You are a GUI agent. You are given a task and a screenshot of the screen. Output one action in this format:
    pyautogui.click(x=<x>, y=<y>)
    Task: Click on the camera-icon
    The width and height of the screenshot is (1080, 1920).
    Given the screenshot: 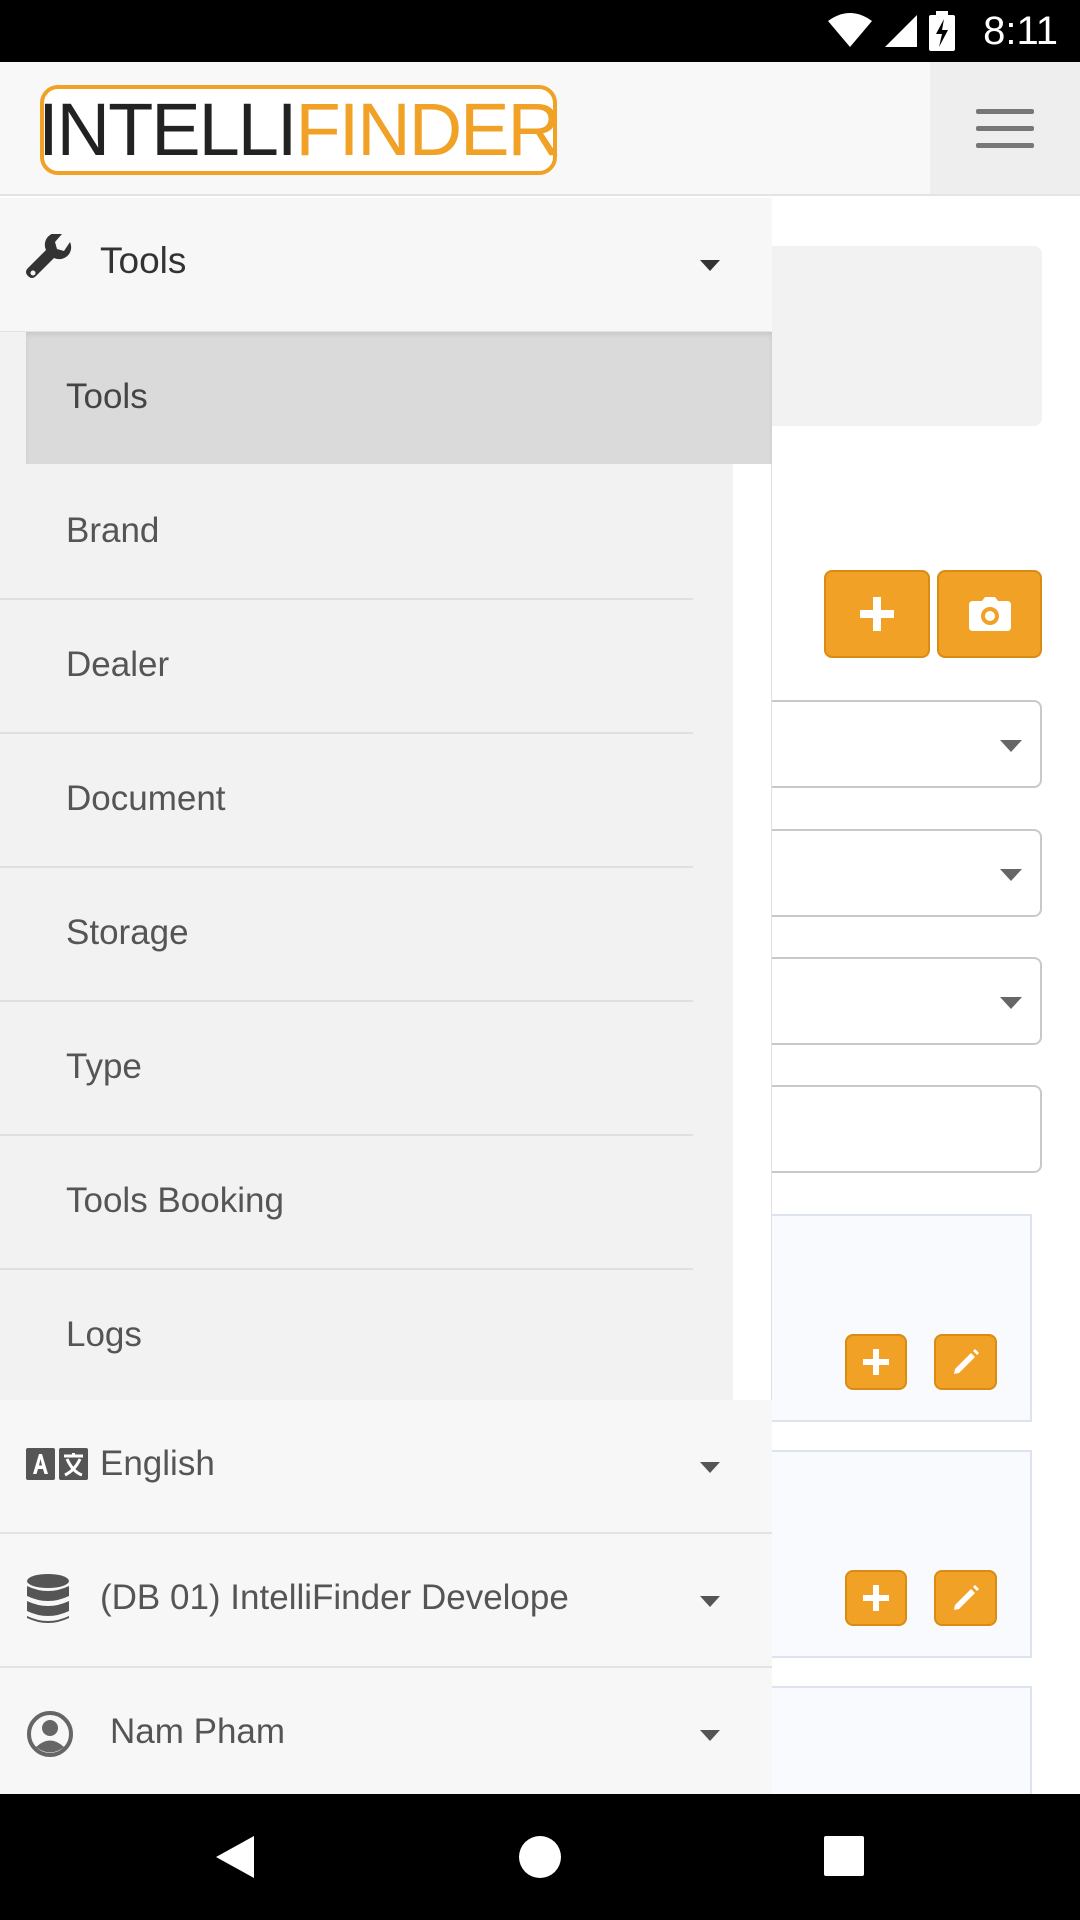 What is the action you would take?
    pyautogui.click(x=989, y=614)
    